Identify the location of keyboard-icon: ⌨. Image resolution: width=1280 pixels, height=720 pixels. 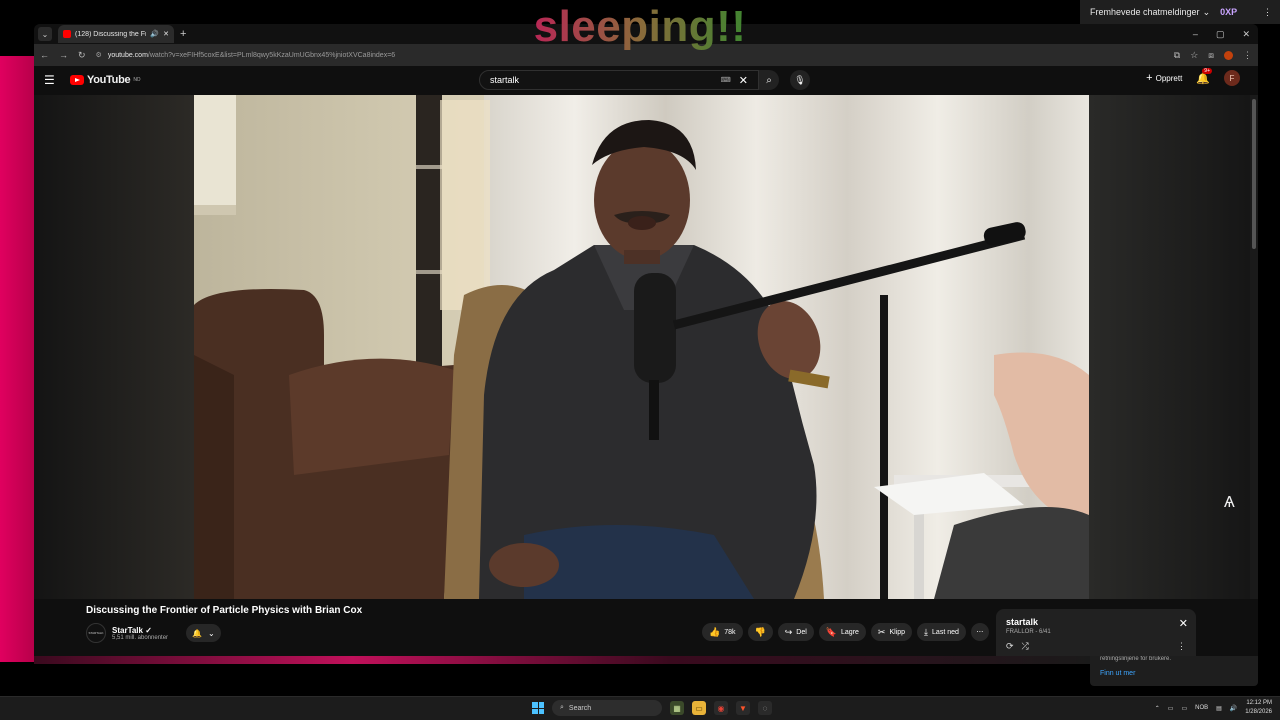
(726, 80).